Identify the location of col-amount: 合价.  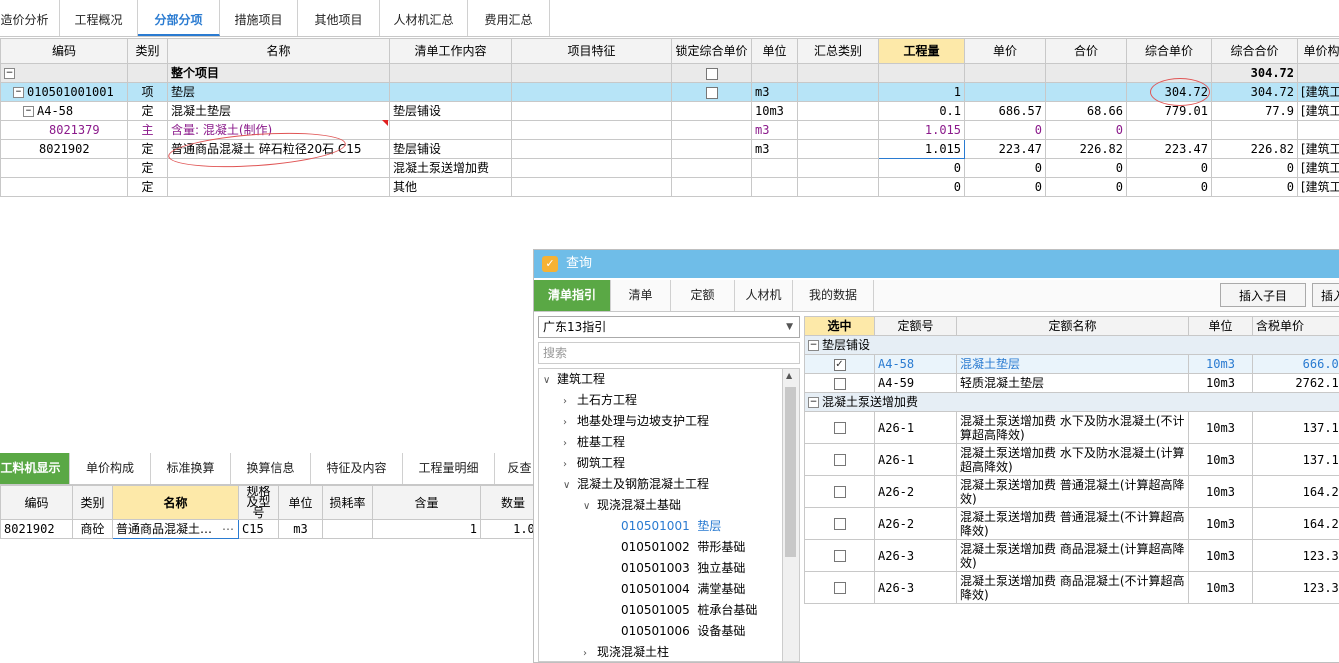
(1086, 51).